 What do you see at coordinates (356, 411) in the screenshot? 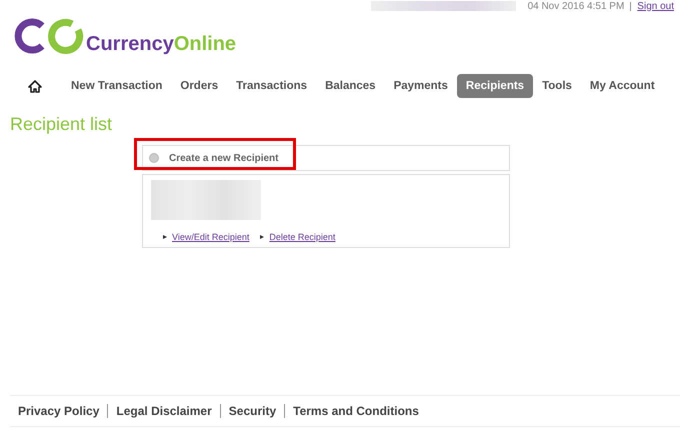
I see `footer-link: Terms and Conditions` at bounding box center [356, 411].